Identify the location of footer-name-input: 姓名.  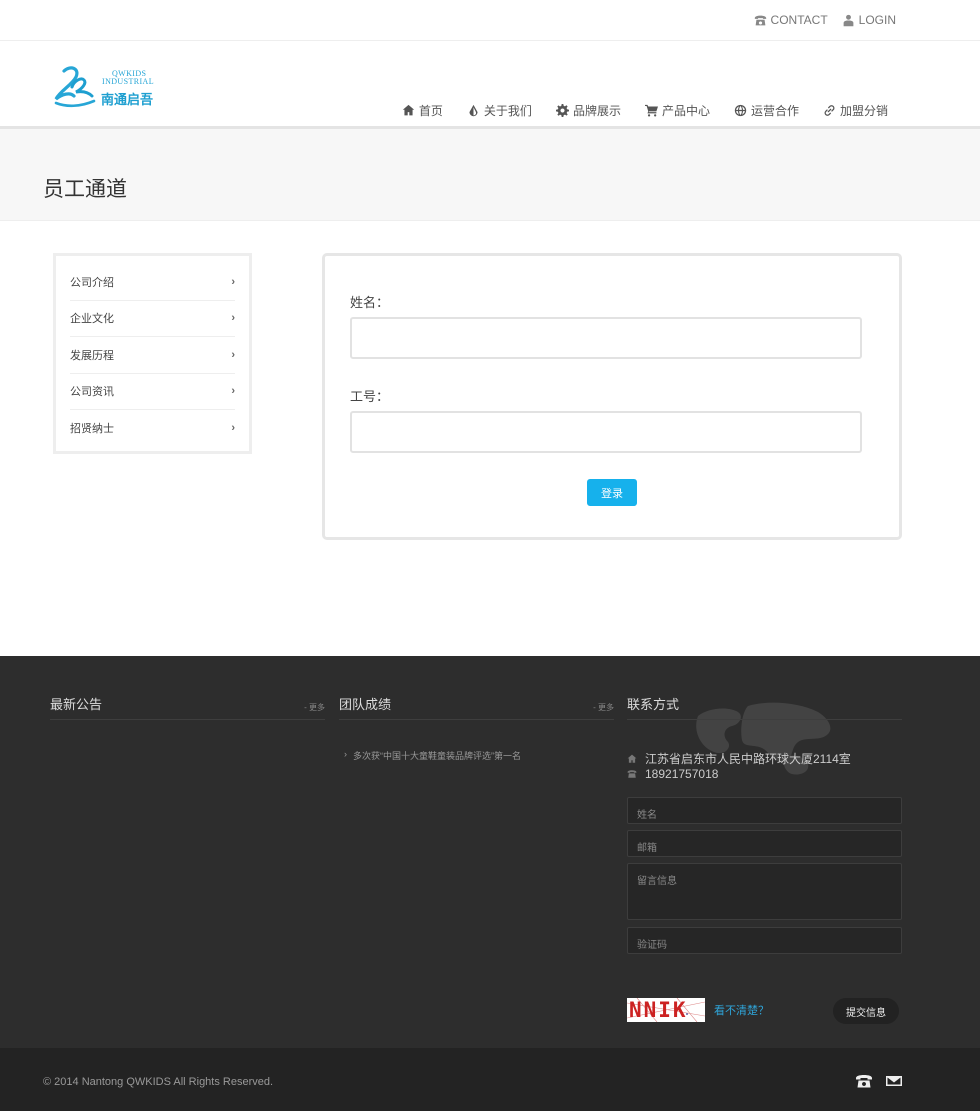
(764, 810).